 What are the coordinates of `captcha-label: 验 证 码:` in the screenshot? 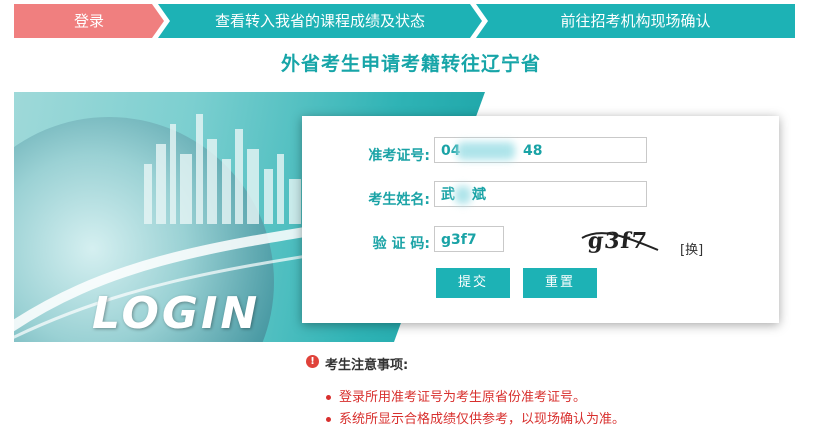 It's located at (401, 244).